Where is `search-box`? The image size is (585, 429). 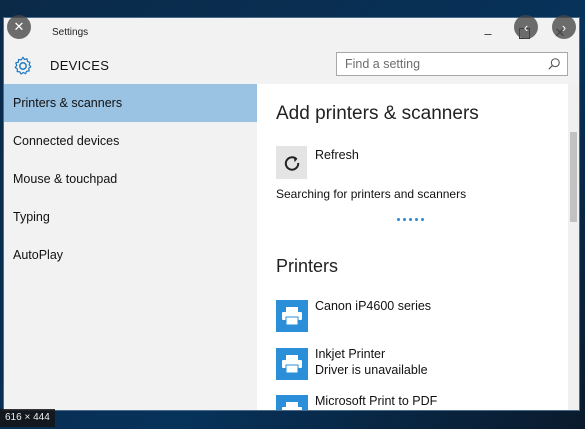
search-box is located at coordinates (452, 64).